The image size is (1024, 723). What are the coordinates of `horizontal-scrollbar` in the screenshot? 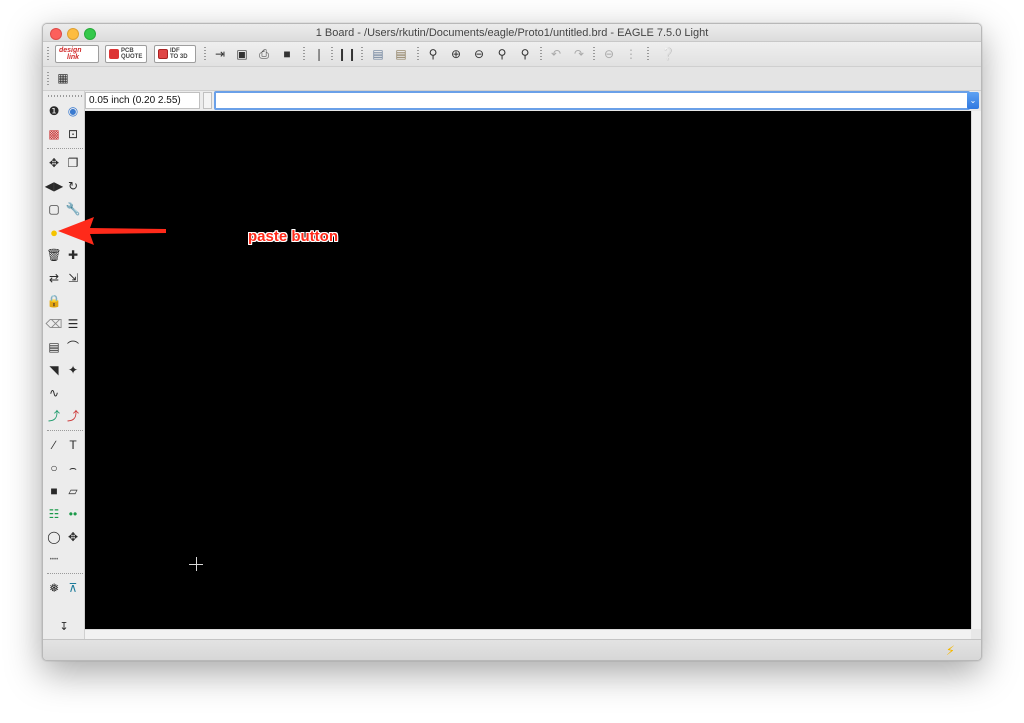 It's located at (528, 634).